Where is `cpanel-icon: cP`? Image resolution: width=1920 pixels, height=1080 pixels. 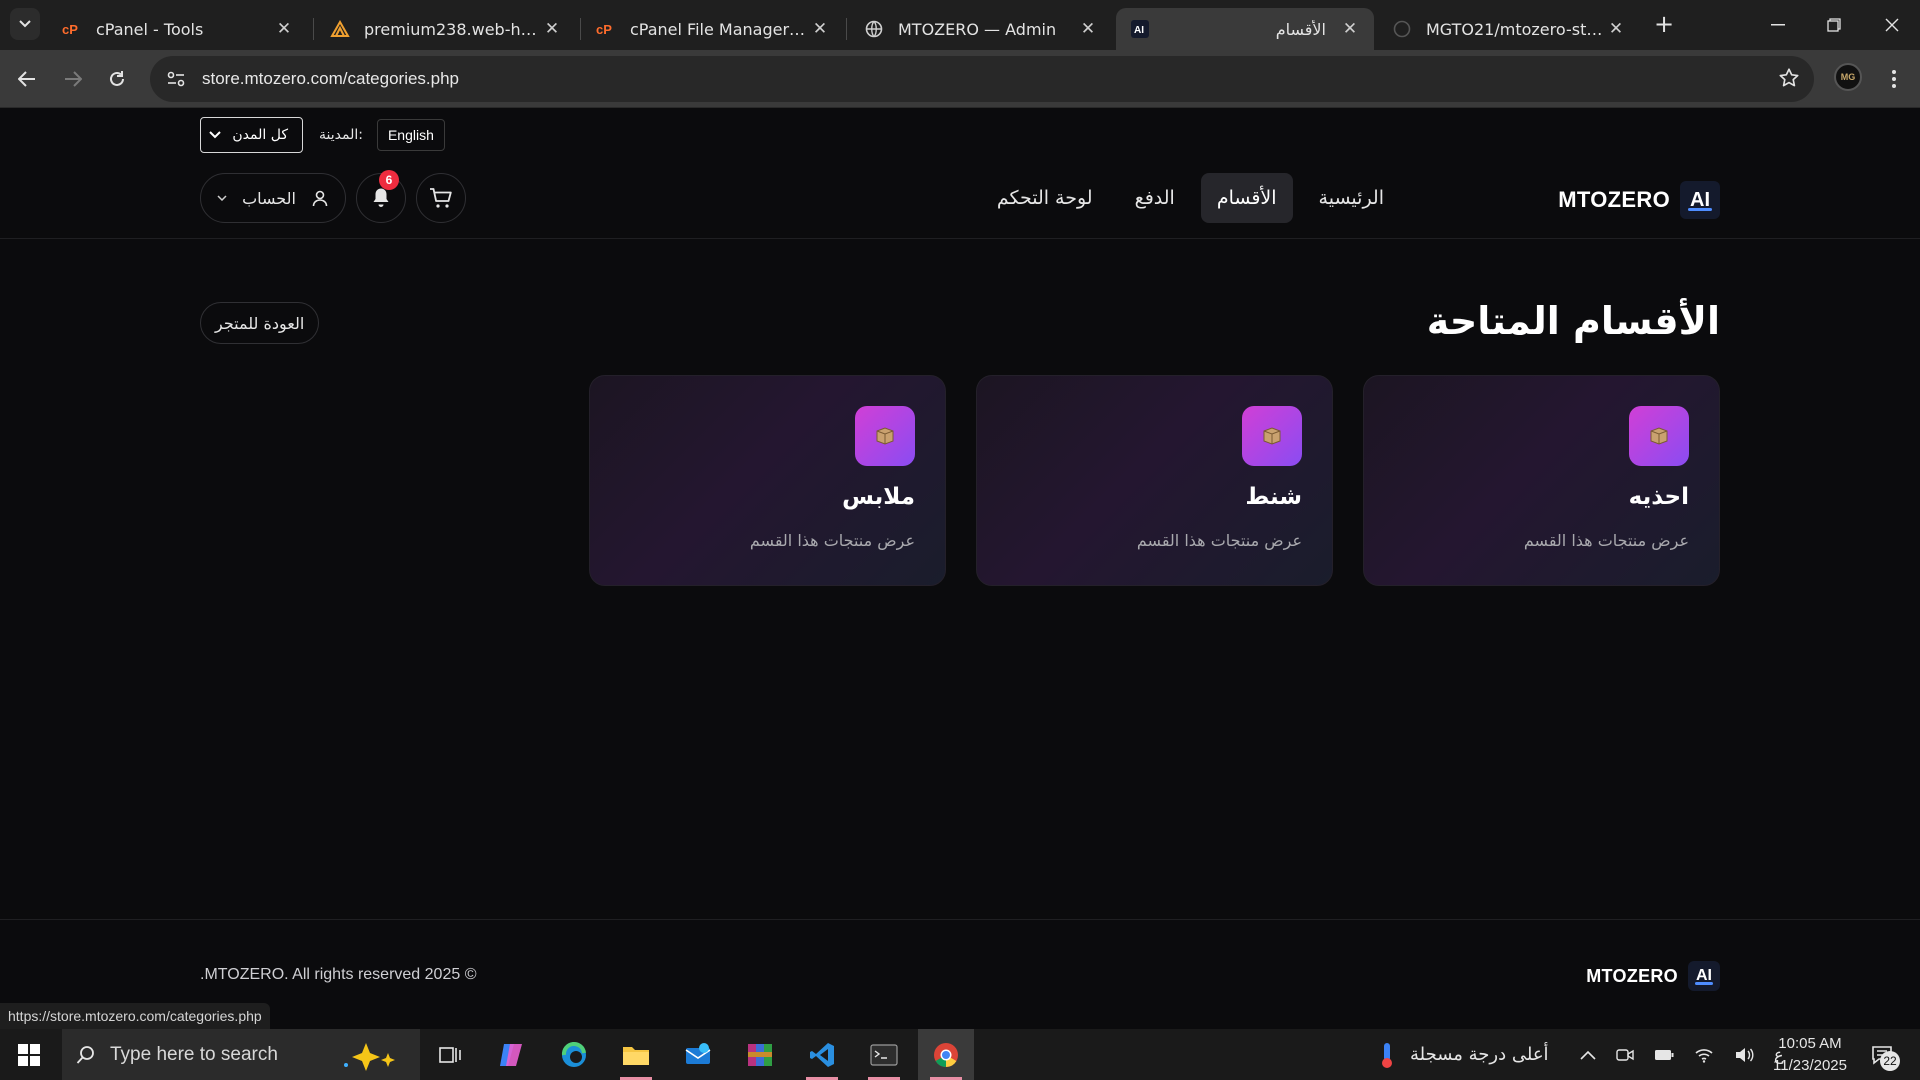
cpanel-icon: cP is located at coordinates (72, 29).